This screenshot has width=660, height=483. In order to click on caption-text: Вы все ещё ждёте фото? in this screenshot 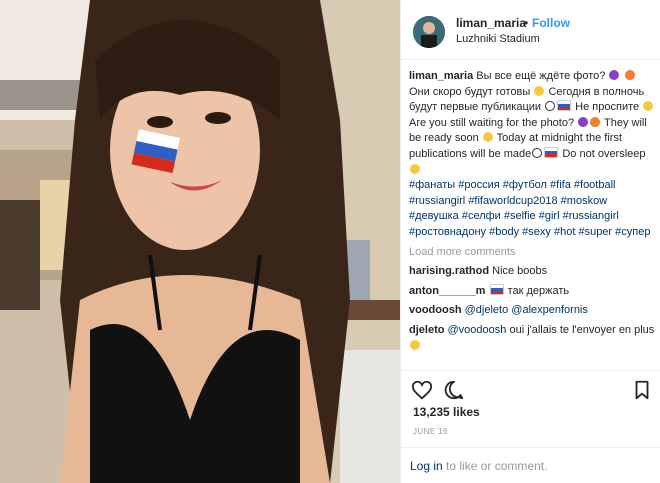, I will do `click(541, 76)`.